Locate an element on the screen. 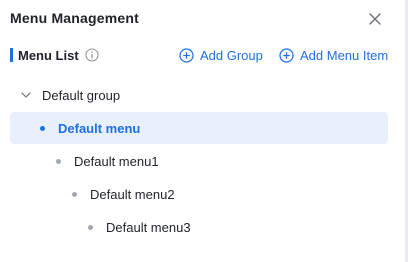 This screenshot has width=408, height=262. menu-list-header: Menu List is located at coordinates (54, 55).